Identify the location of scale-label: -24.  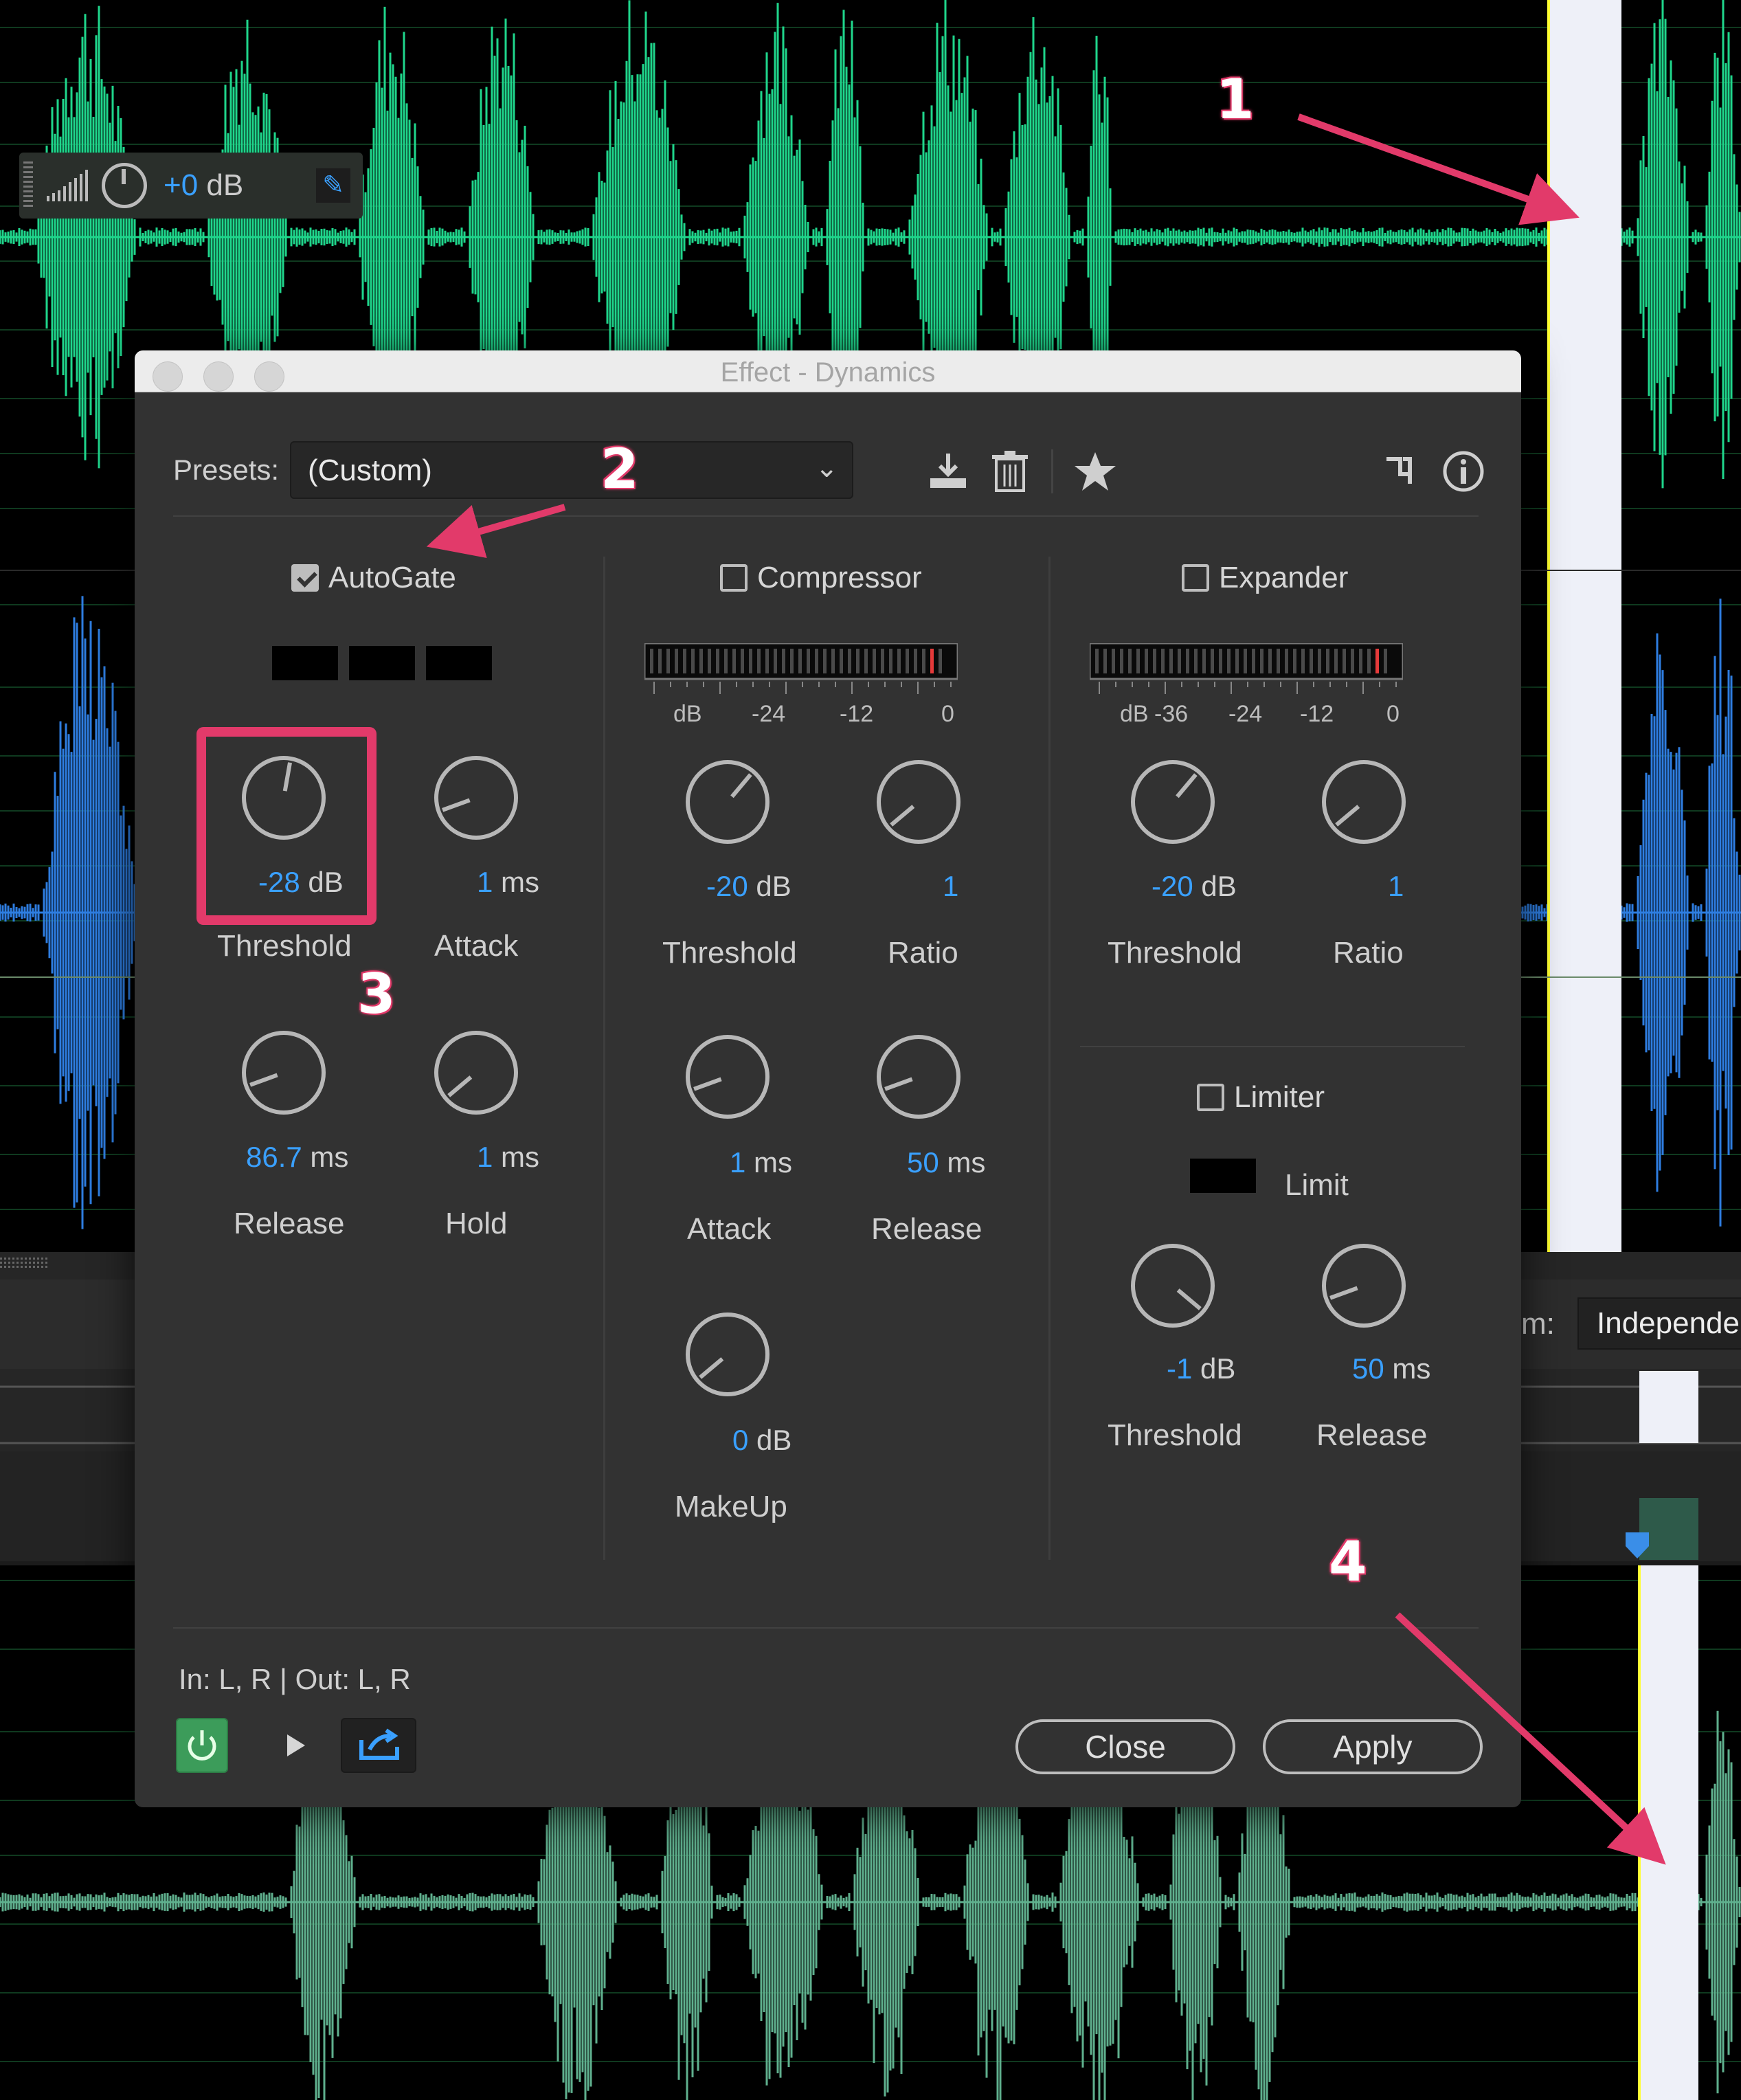
(1246, 714).